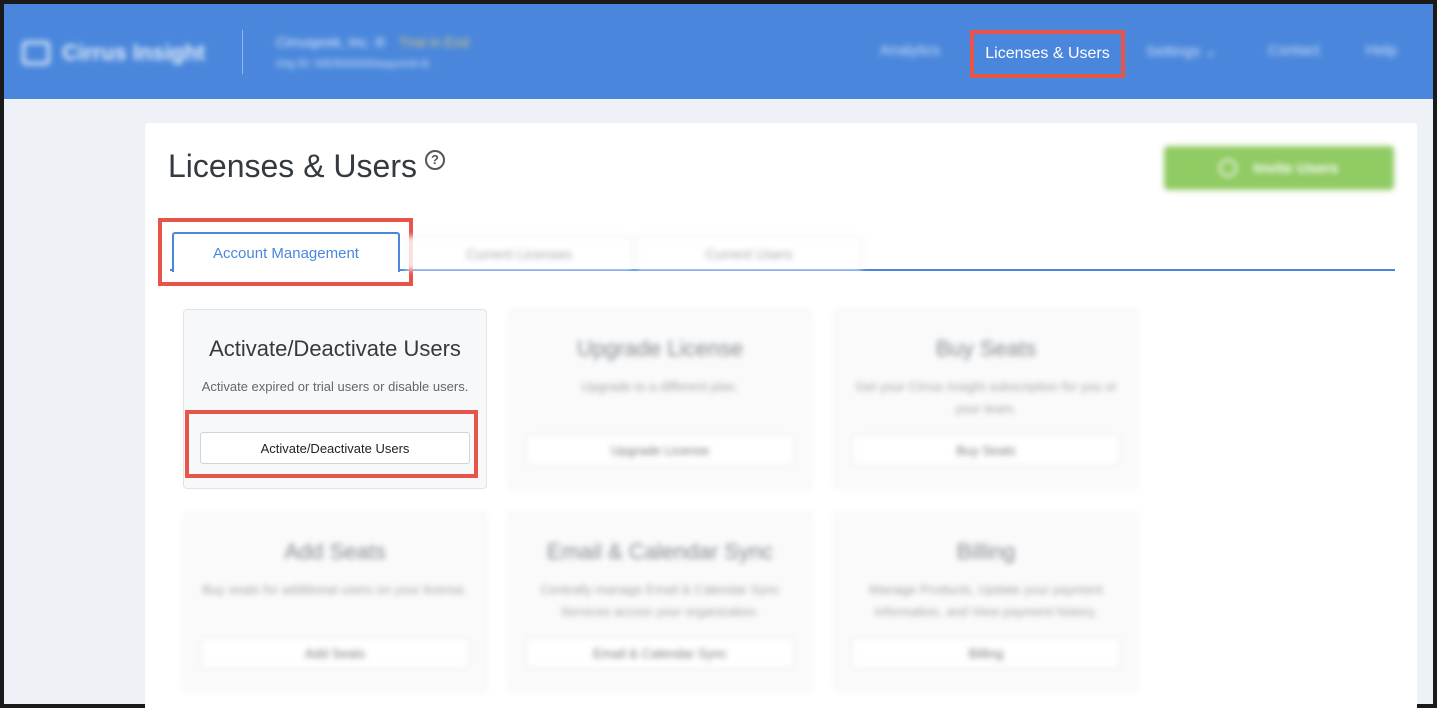 The height and width of the screenshot is (708, 1437). What do you see at coordinates (749, 253) in the screenshot?
I see `tab-current-users: Current Users` at bounding box center [749, 253].